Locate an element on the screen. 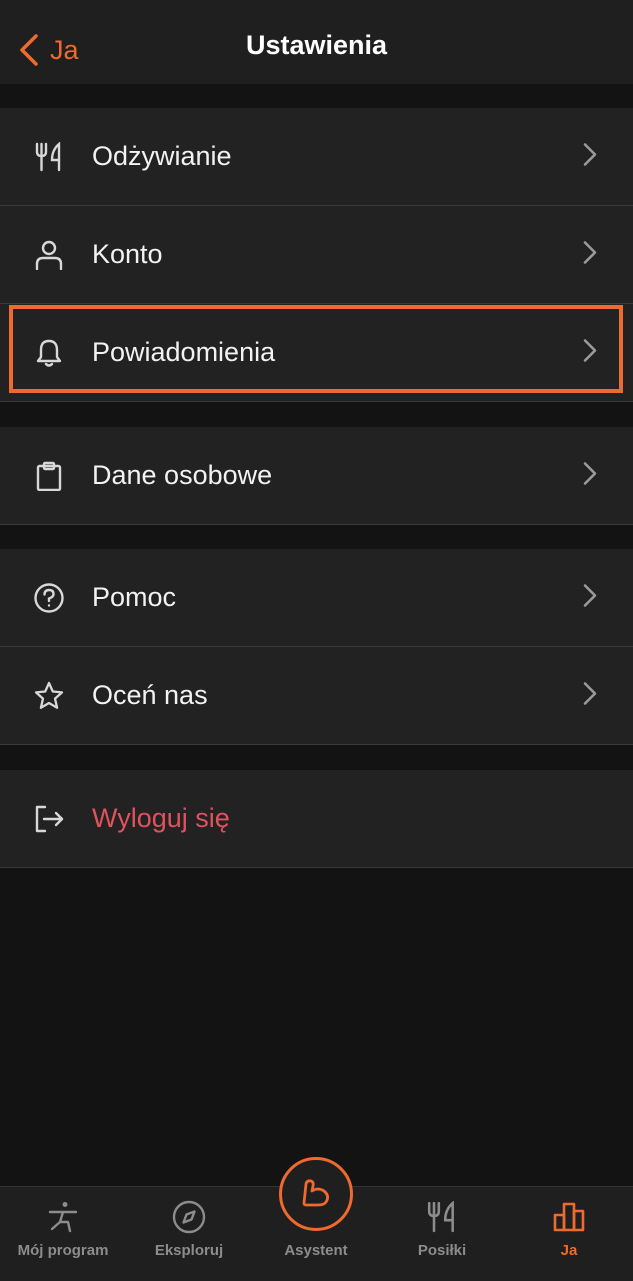  settings-item-label: Powiadomienia is located at coordinates (184, 352).